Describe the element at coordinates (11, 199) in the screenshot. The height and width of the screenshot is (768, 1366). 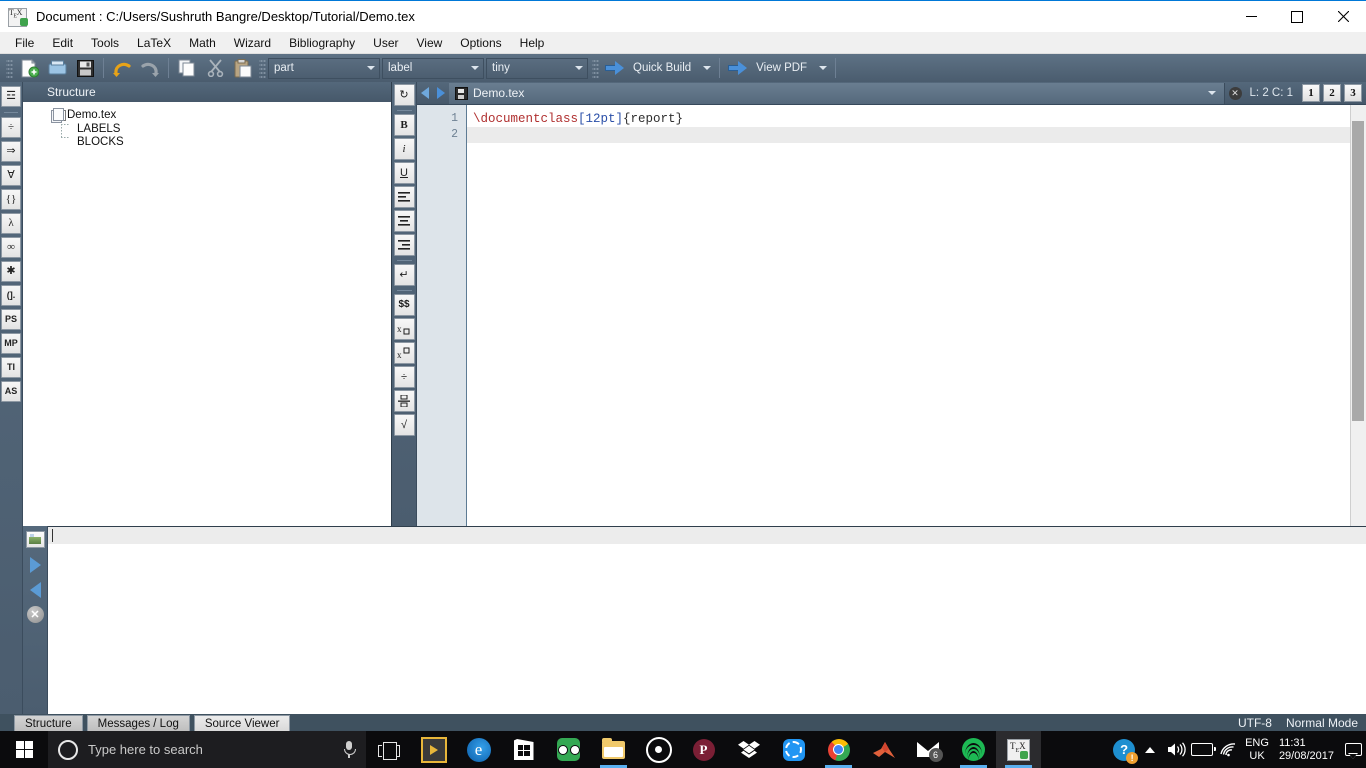
I see `sidebar-brackets: {}` at that location.